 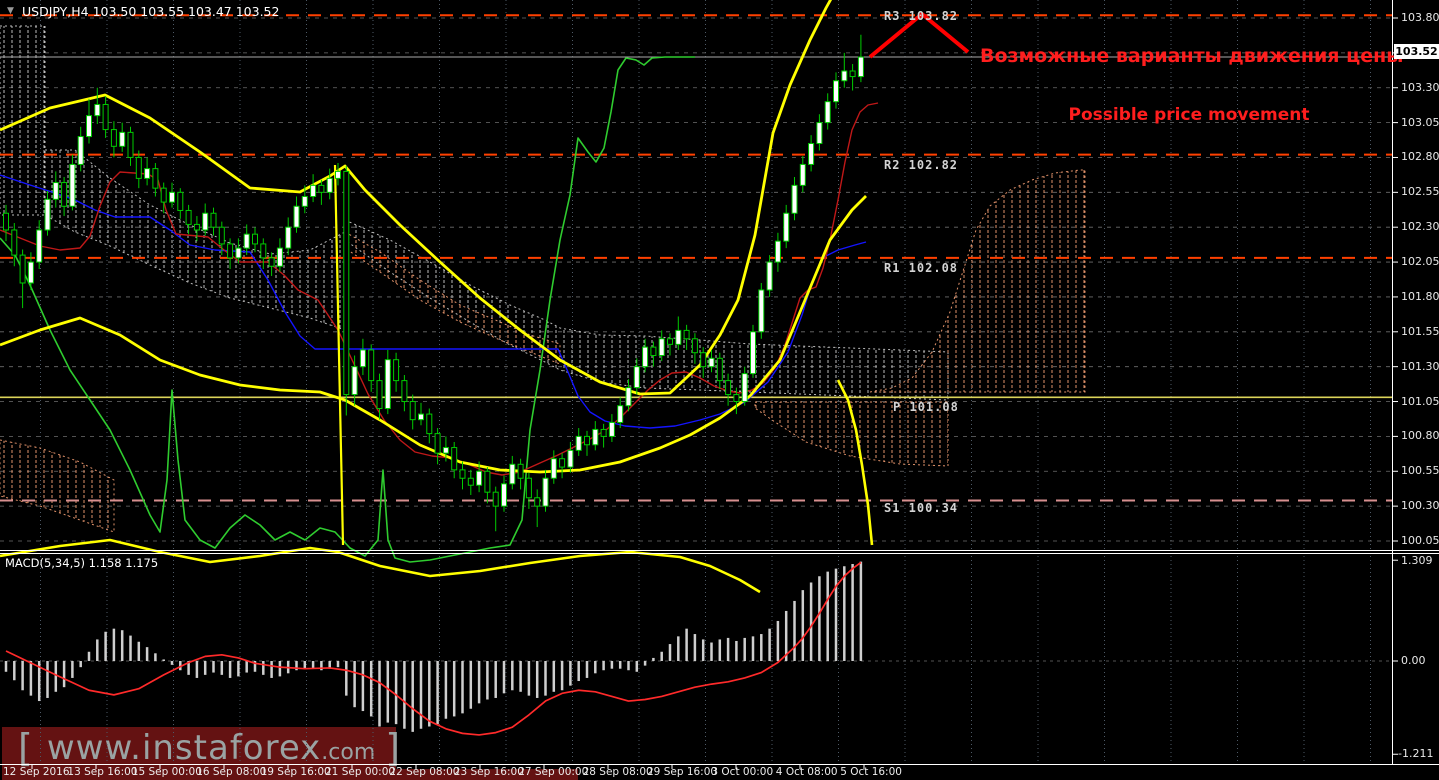 I want to click on price-axis-zone, so click(x=1416, y=382).